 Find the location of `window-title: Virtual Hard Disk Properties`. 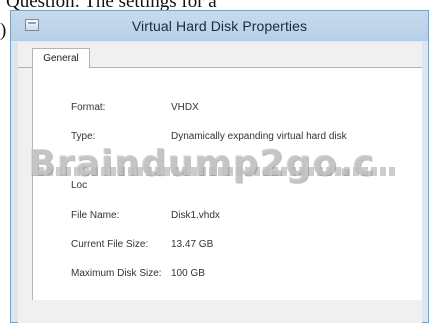

window-title: Virtual Hard Disk Properties is located at coordinates (219, 26).